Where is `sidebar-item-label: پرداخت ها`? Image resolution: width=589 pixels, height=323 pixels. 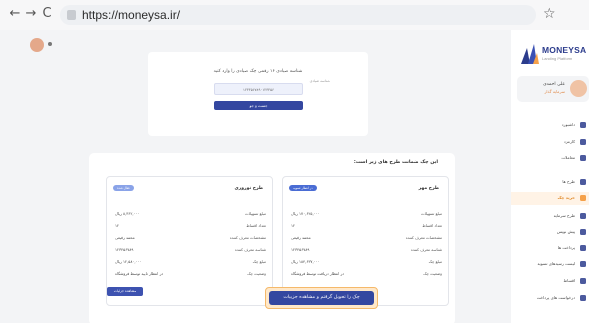
sidebar-item-label: پرداخت ها is located at coordinates (566, 247).